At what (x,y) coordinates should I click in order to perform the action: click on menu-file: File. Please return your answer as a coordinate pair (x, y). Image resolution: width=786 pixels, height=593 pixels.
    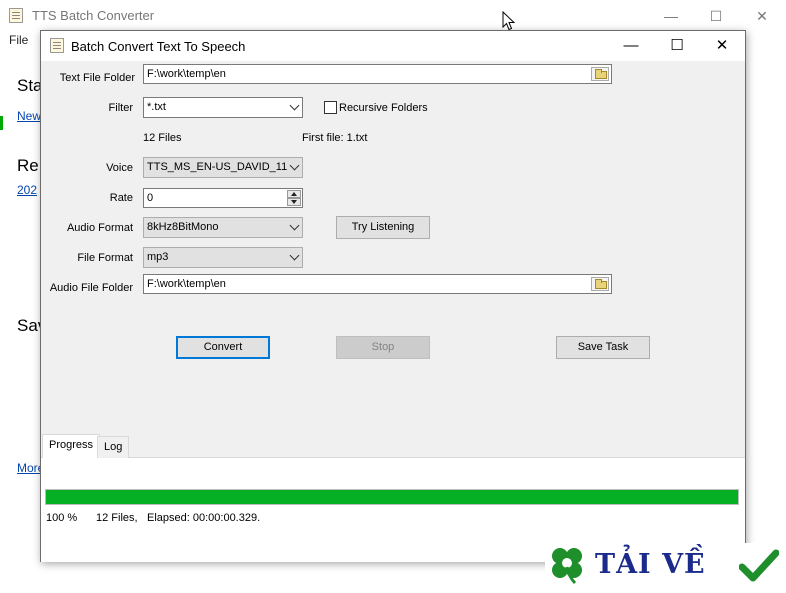
    Looking at the image, I should click on (18, 40).